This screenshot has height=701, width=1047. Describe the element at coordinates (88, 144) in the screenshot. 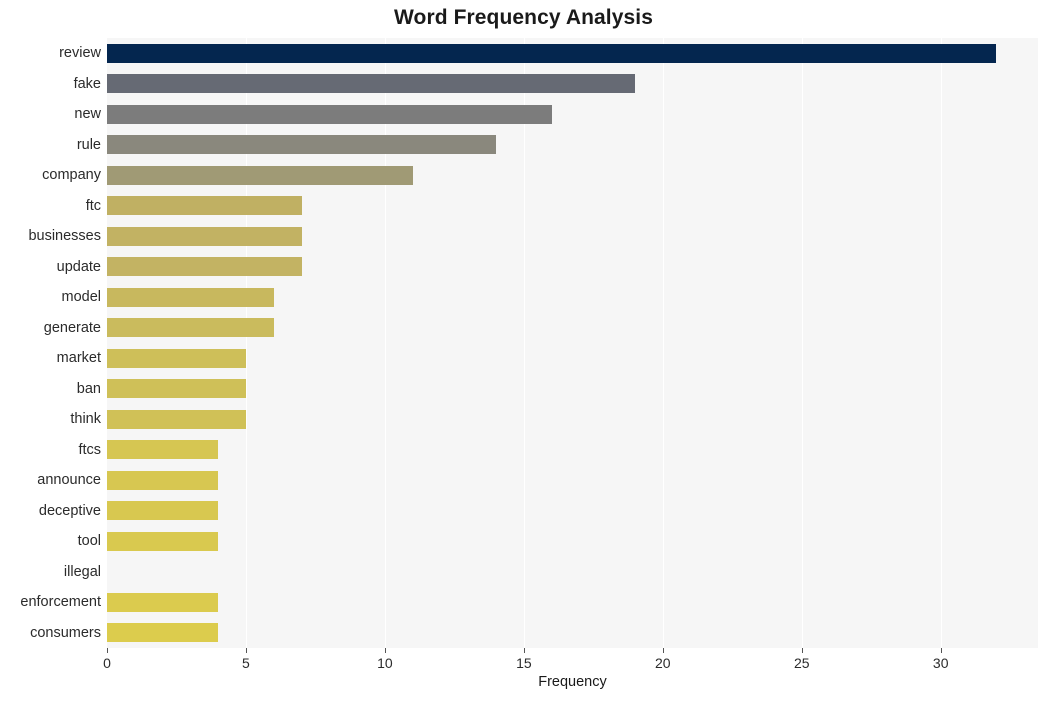

I see `y-tick-label: rule` at that location.